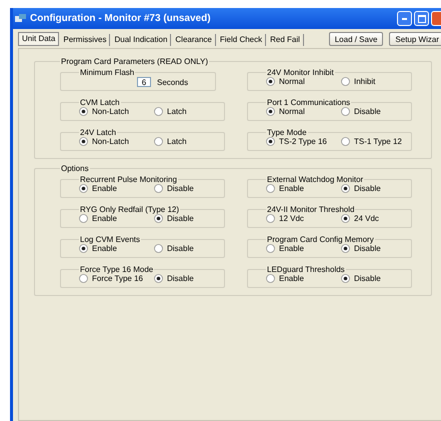 The image size is (441, 421). What do you see at coordinates (134, 61) in the screenshot?
I see `section-title: Program Card Parameters (READ ONLY)` at bounding box center [134, 61].